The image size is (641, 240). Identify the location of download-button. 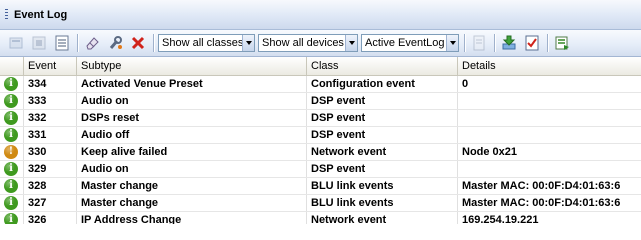
(509, 43).